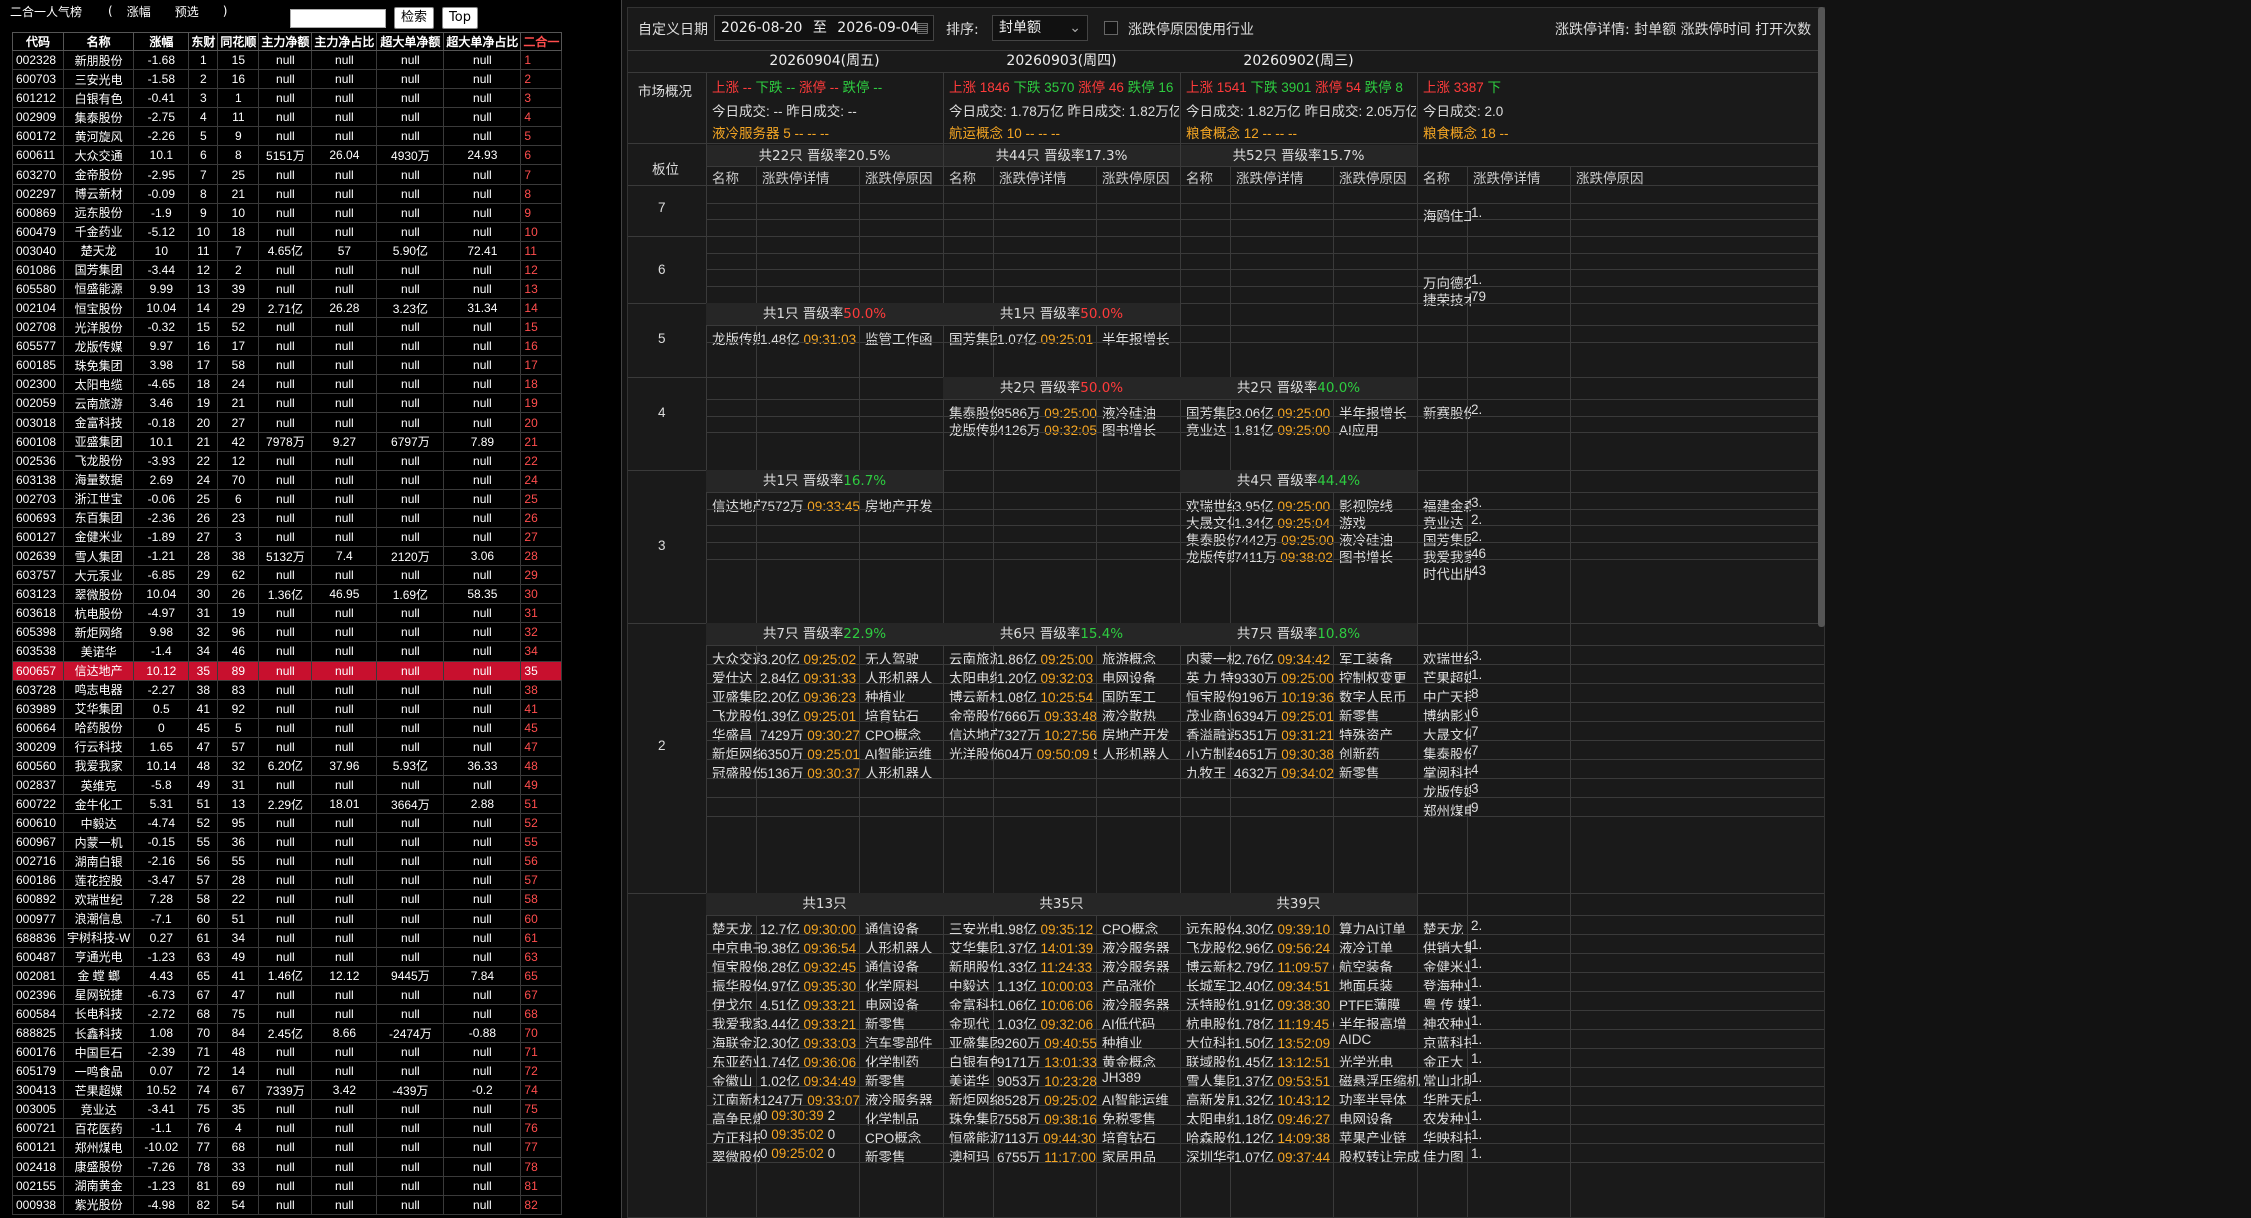  I want to click on table-row: 600869 远东股份 -1.9 9 10 null null null null 9, so click(287, 212).